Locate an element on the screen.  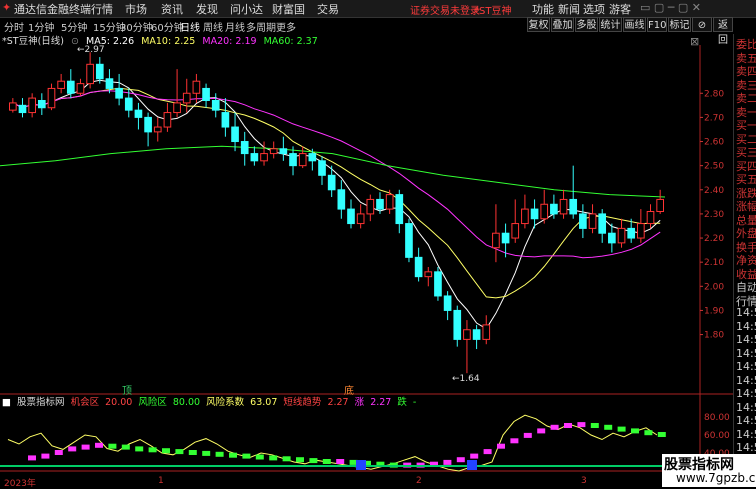
window-controls-icon: ▭ ▢ ─ ▢ ✕ is located at coordinates (670, 7).